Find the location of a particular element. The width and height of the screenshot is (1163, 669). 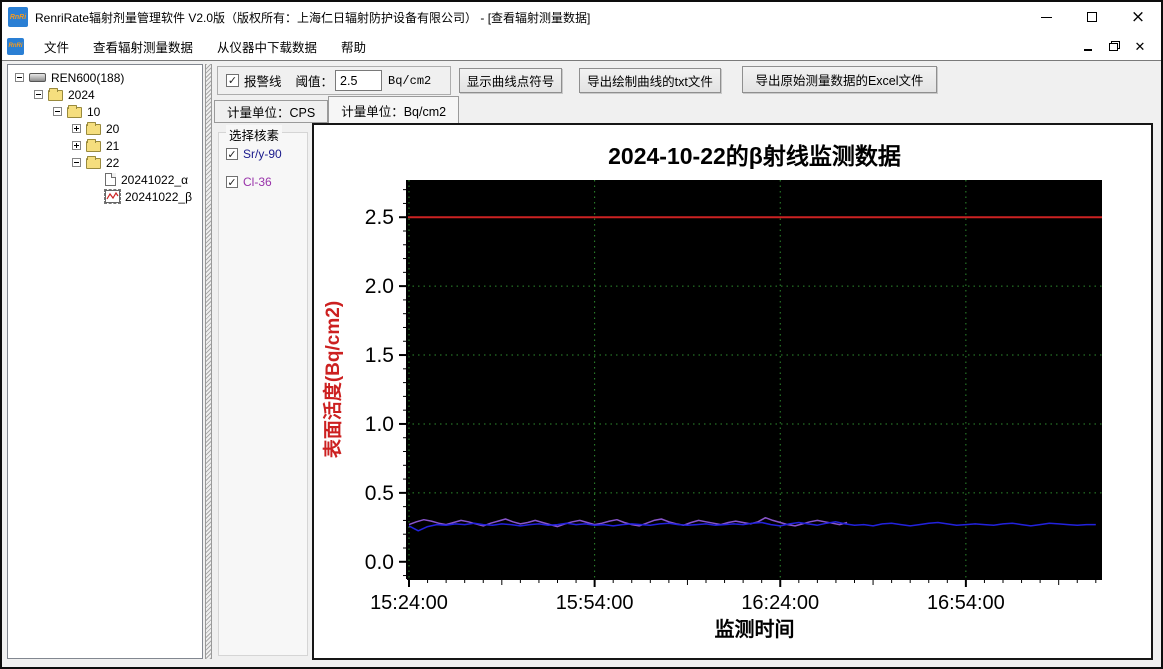

tree-node-2024: 2024 is located at coordinates (105, 94).